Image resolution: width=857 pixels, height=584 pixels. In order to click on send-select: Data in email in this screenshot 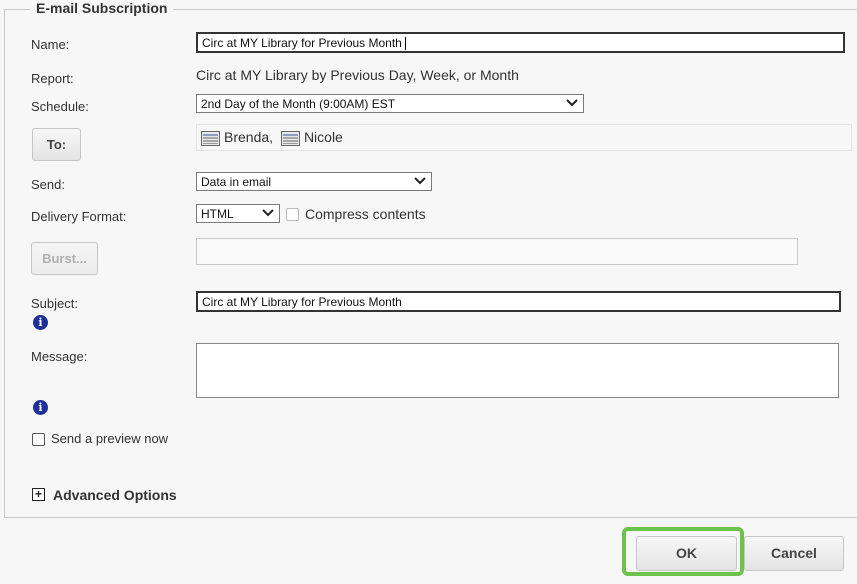, I will do `click(314, 181)`.